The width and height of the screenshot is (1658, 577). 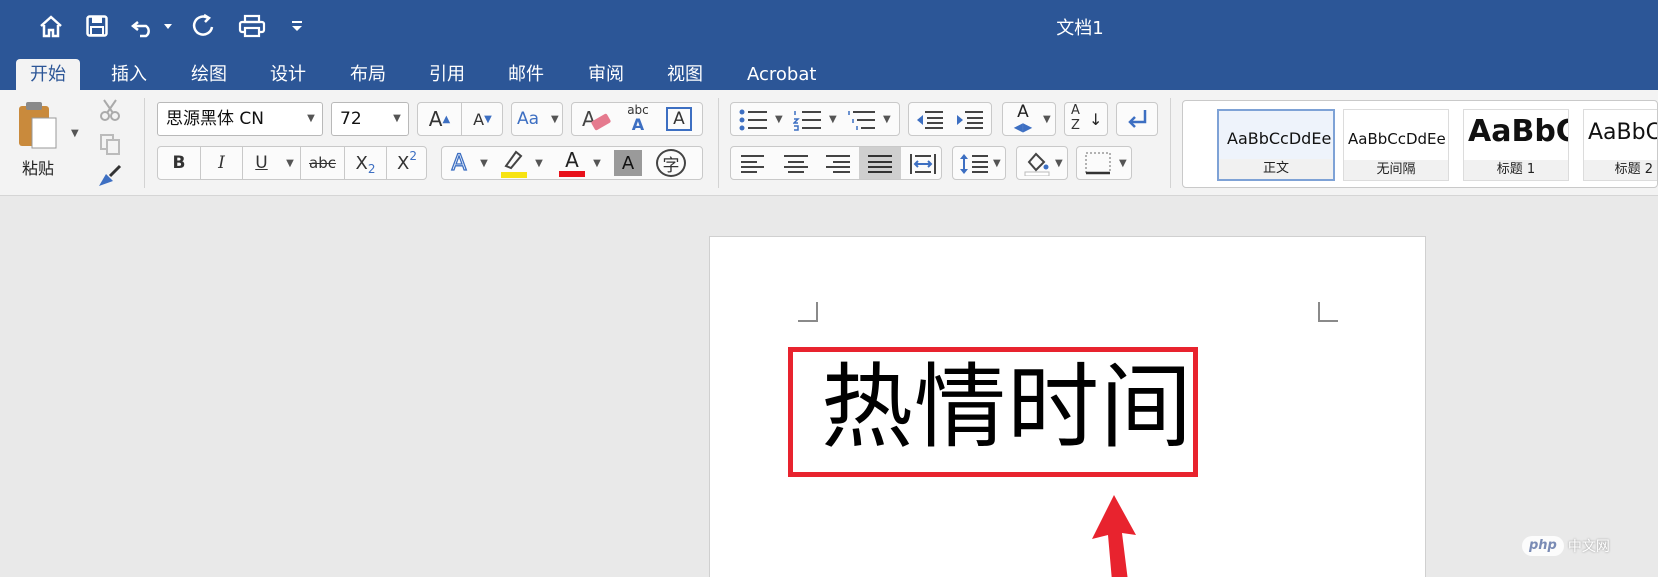 I want to click on show-marks-button, so click(x=1137, y=119).